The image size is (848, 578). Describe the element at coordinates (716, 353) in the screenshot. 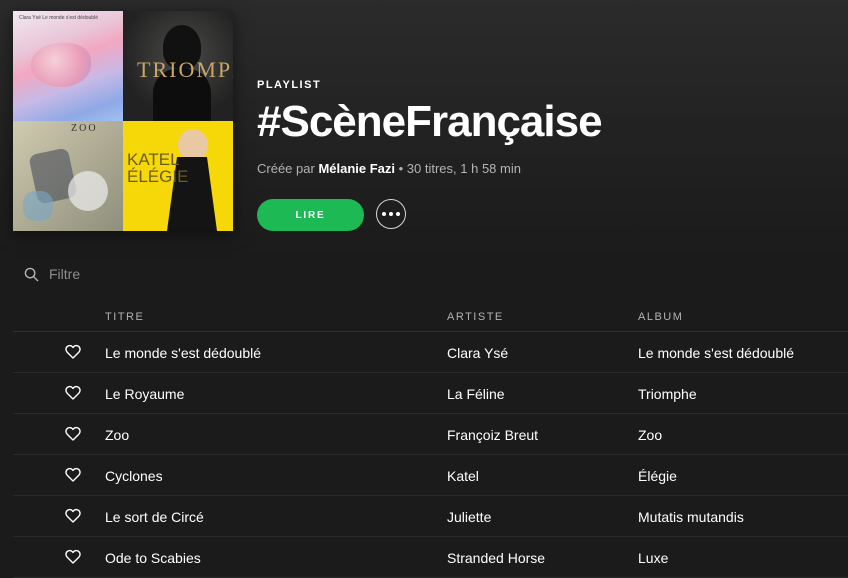

I see `track-album: Le monde s'est dédoublé` at that location.